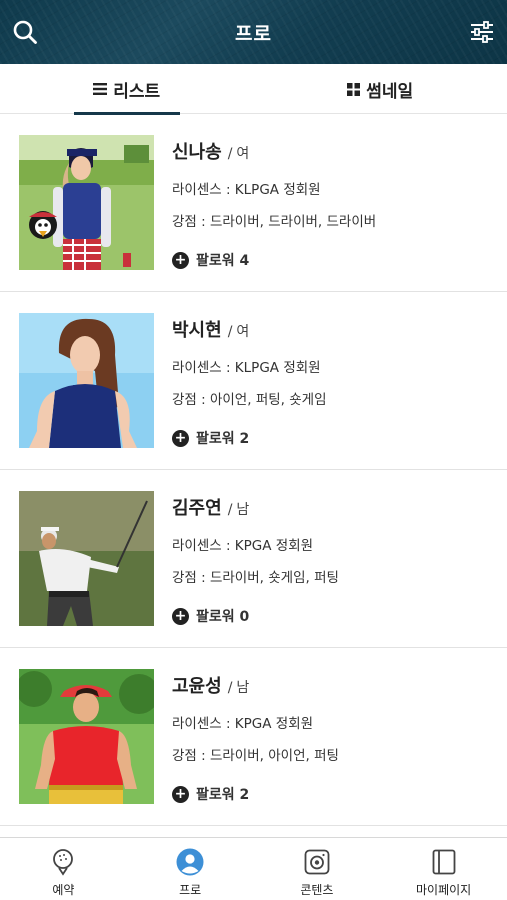  Describe the element at coordinates (197, 330) in the screenshot. I see `pro-name: 박시현` at that location.